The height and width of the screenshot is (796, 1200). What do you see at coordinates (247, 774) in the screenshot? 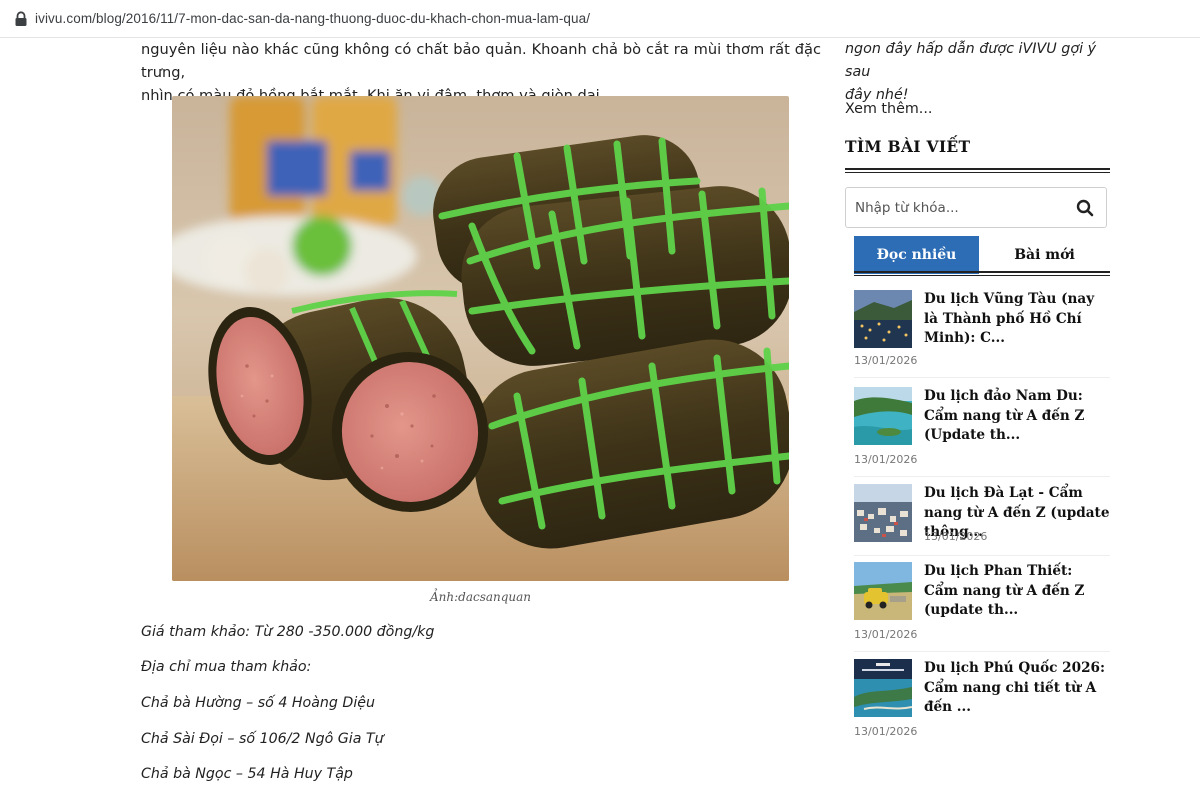
I see `address-item: Chả bà Ngọc – 54 Hà Huy Tập` at bounding box center [247, 774].